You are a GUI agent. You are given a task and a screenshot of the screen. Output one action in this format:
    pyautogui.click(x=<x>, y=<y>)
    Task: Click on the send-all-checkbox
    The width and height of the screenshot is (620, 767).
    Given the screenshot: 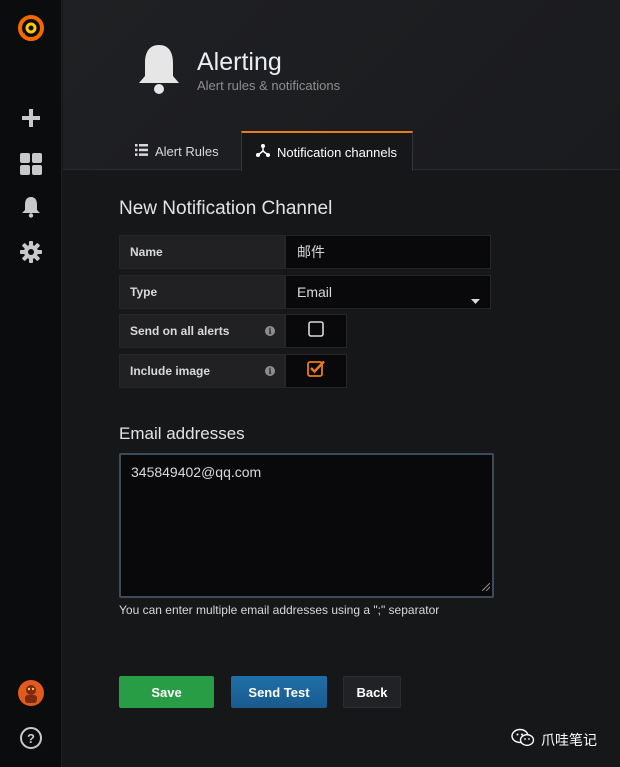 What is the action you would take?
    pyautogui.click(x=316, y=331)
    